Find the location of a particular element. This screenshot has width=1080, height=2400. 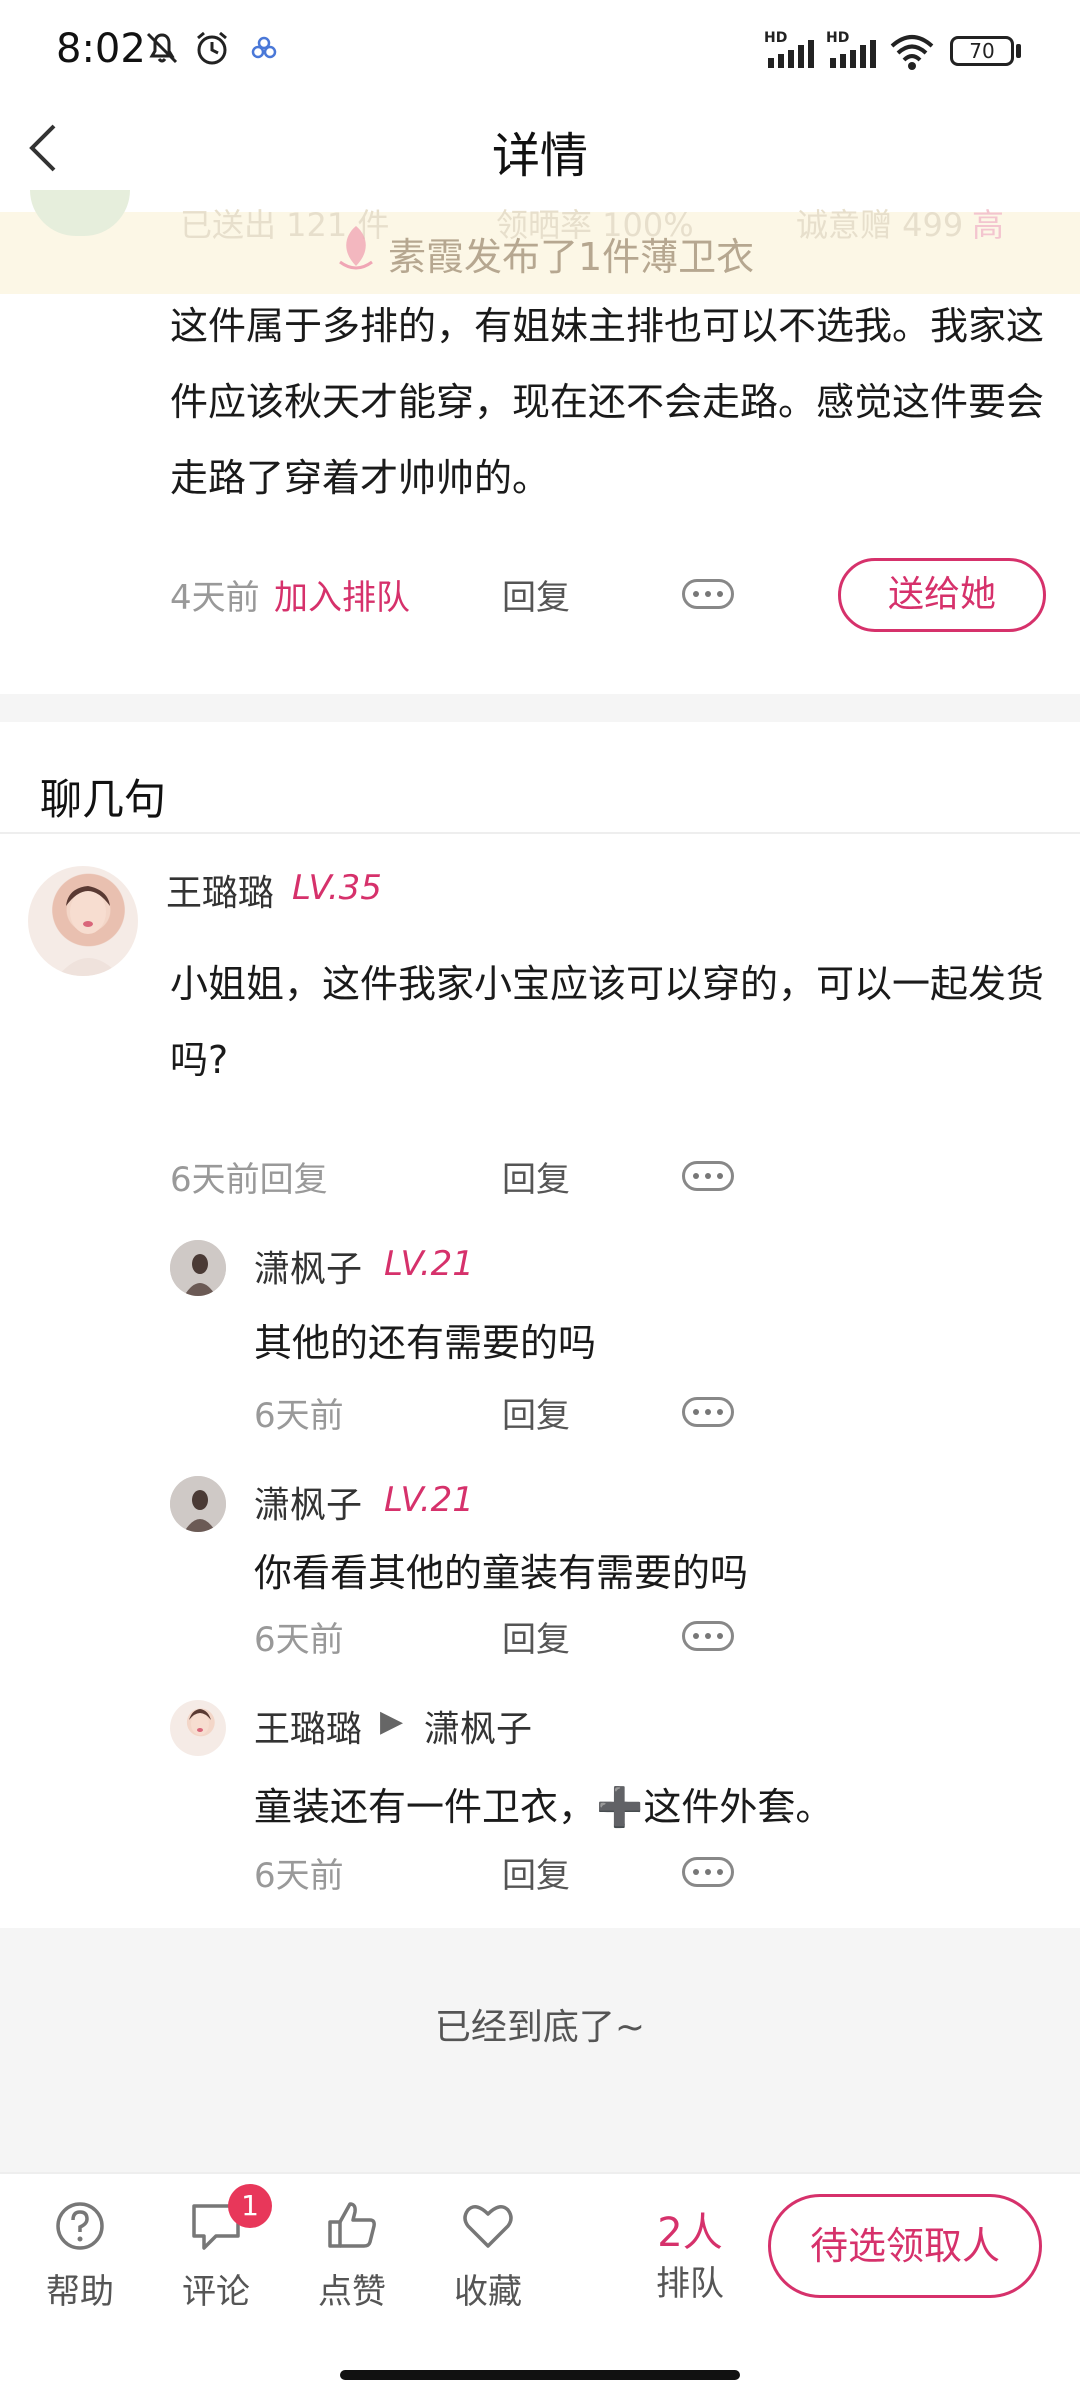

commenter-name: 王璐璐 is located at coordinates (220, 890).